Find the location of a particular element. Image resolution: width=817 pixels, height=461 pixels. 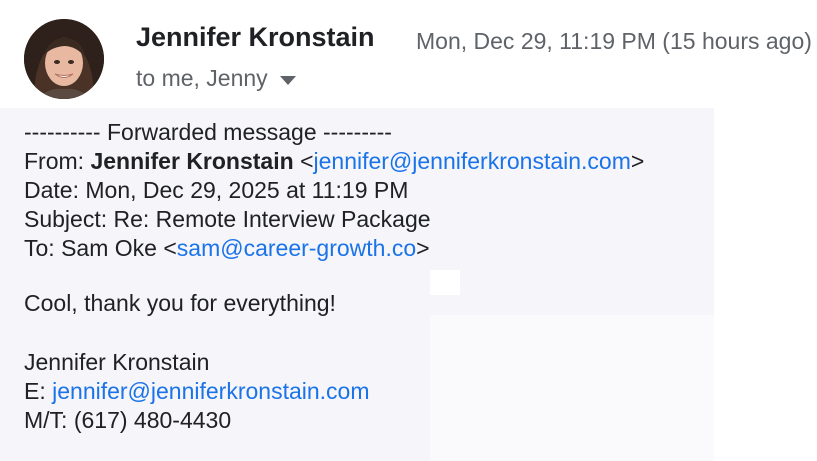

recipients-toggle: to me, Jenny is located at coordinates (216, 78).